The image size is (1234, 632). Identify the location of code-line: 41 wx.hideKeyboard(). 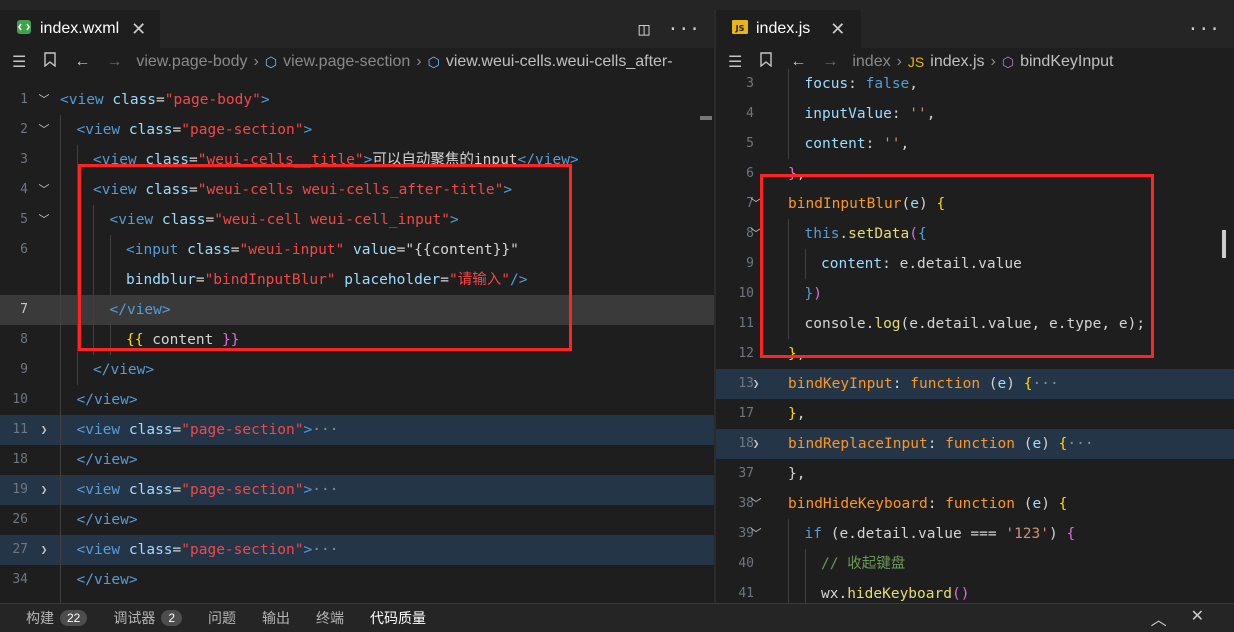
(975, 591).